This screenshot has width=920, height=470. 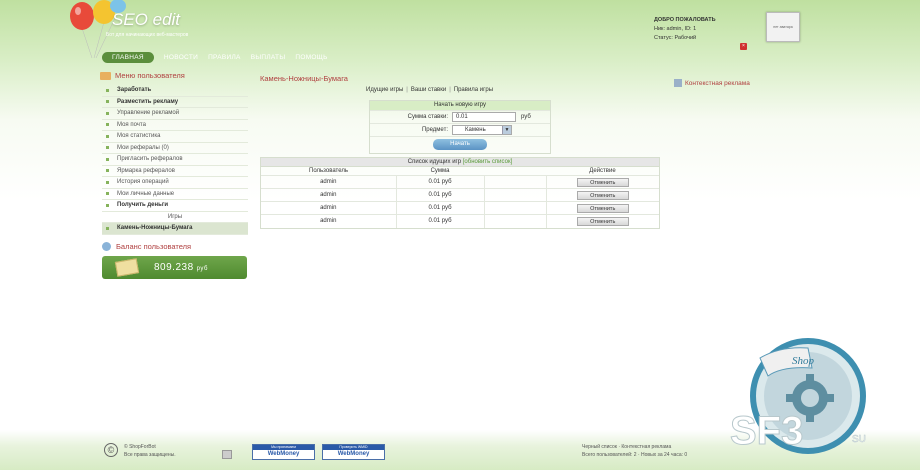 I want to click on sidebar-item-label: Ярмарка рефералов, so click(x=146, y=170).